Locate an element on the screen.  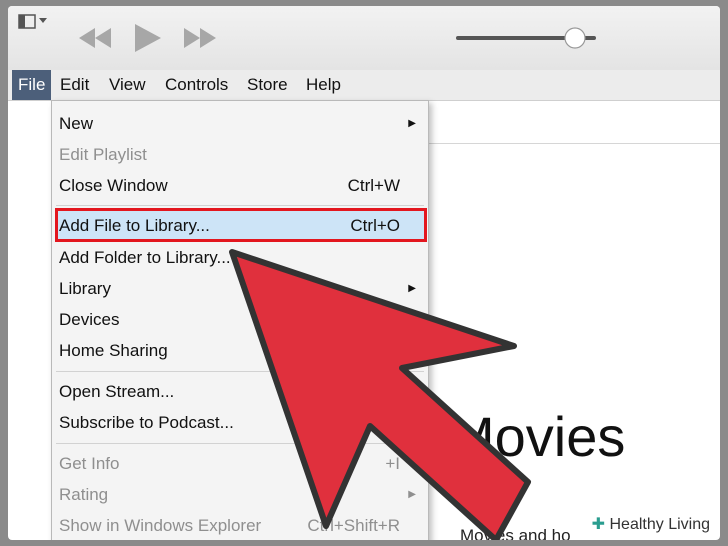
volume-slider is located at coordinates (526, 38).